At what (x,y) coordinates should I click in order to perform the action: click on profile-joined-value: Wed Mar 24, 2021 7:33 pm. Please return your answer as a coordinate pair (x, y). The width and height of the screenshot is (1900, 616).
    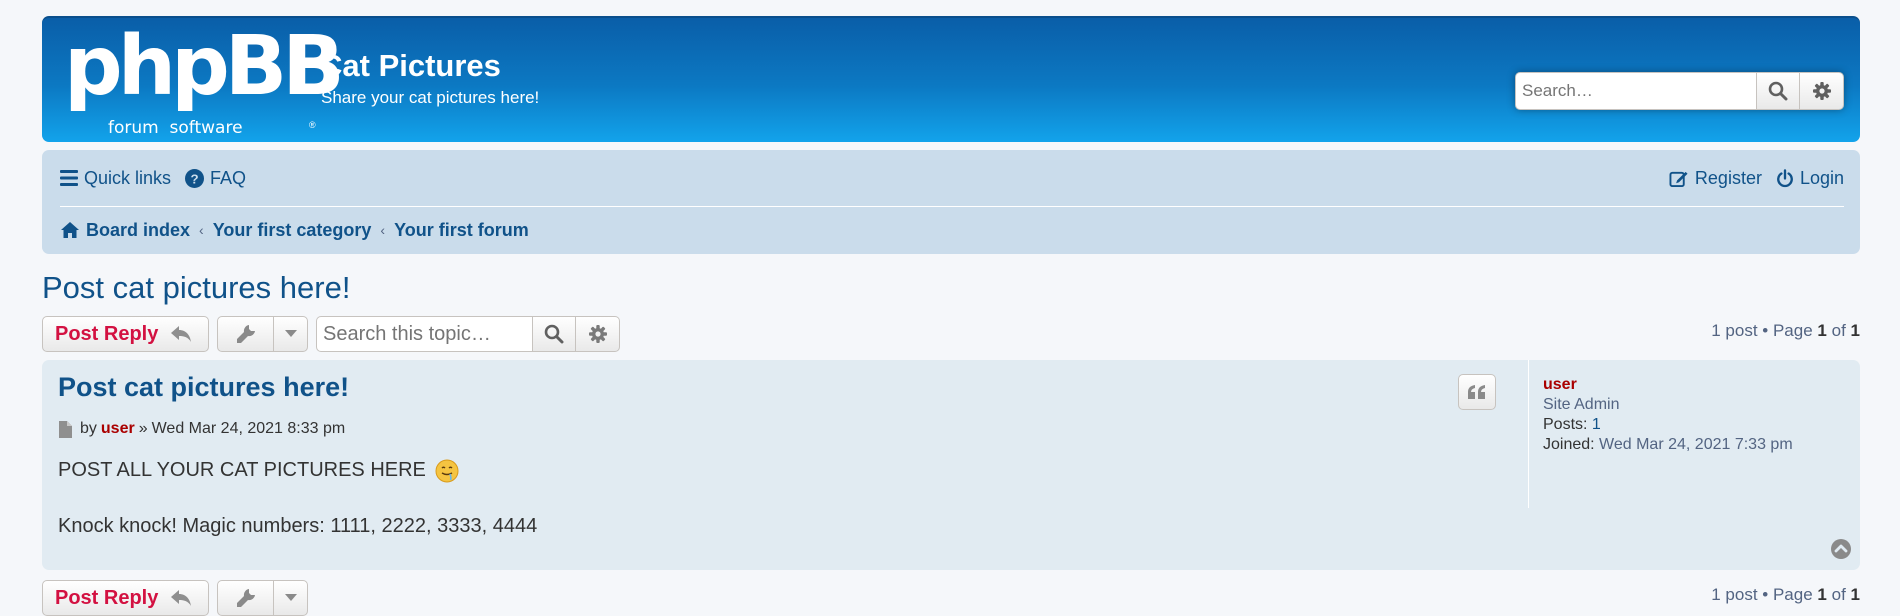
    Looking at the image, I should click on (1696, 444).